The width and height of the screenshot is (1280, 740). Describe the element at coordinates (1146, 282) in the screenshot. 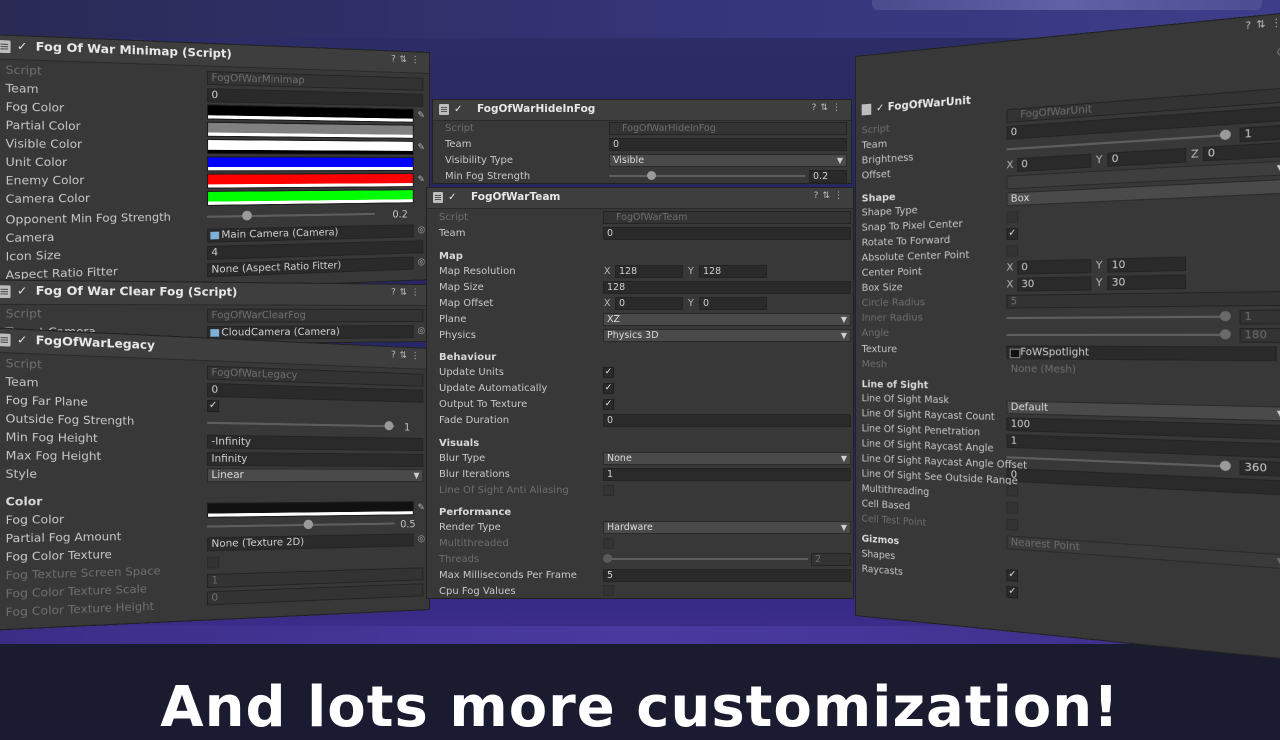

I see `box-y-field: 30` at that location.